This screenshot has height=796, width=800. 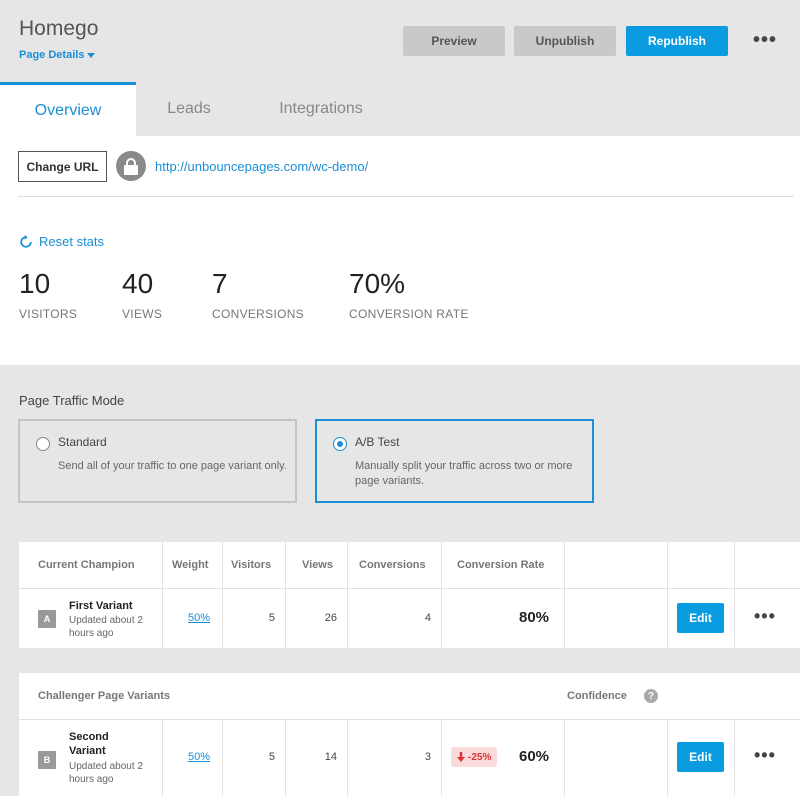 I want to click on views-cell: 26, so click(x=330, y=618).